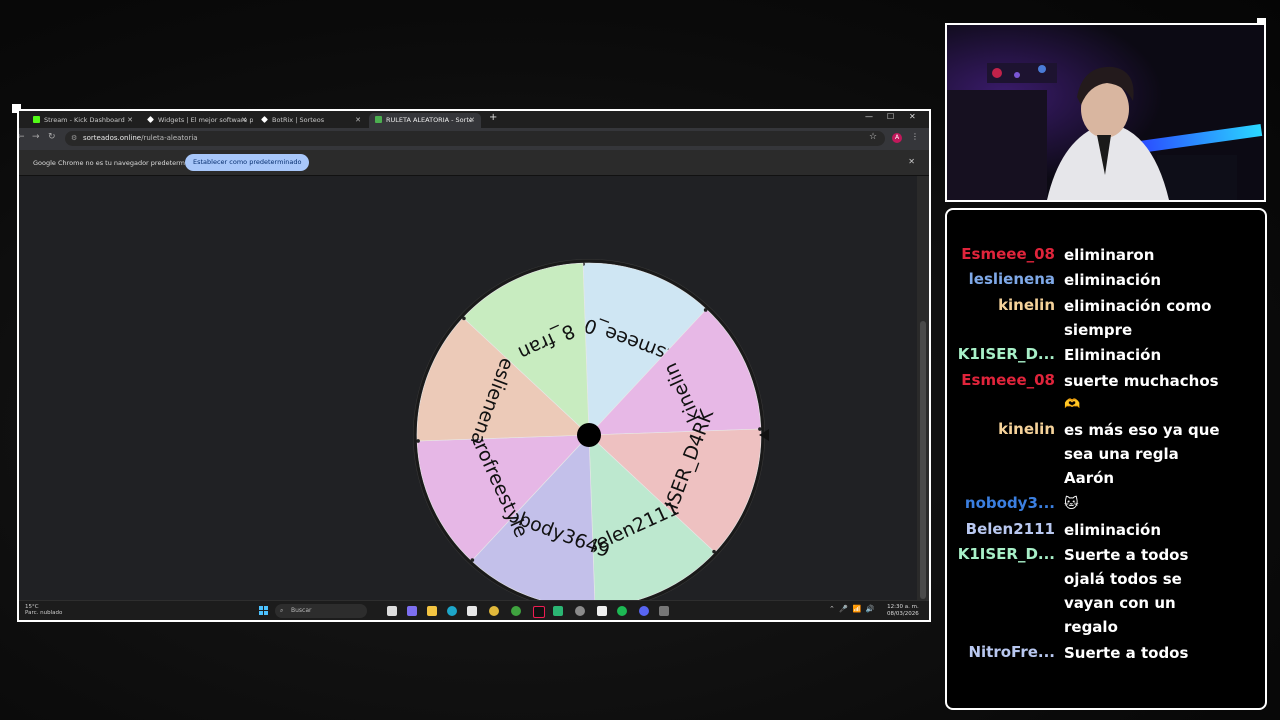 The width and height of the screenshot is (1280, 720). Describe the element at coordinates (1151, 504) in the screenshot. I see `chat-text: 🐱` at that location.